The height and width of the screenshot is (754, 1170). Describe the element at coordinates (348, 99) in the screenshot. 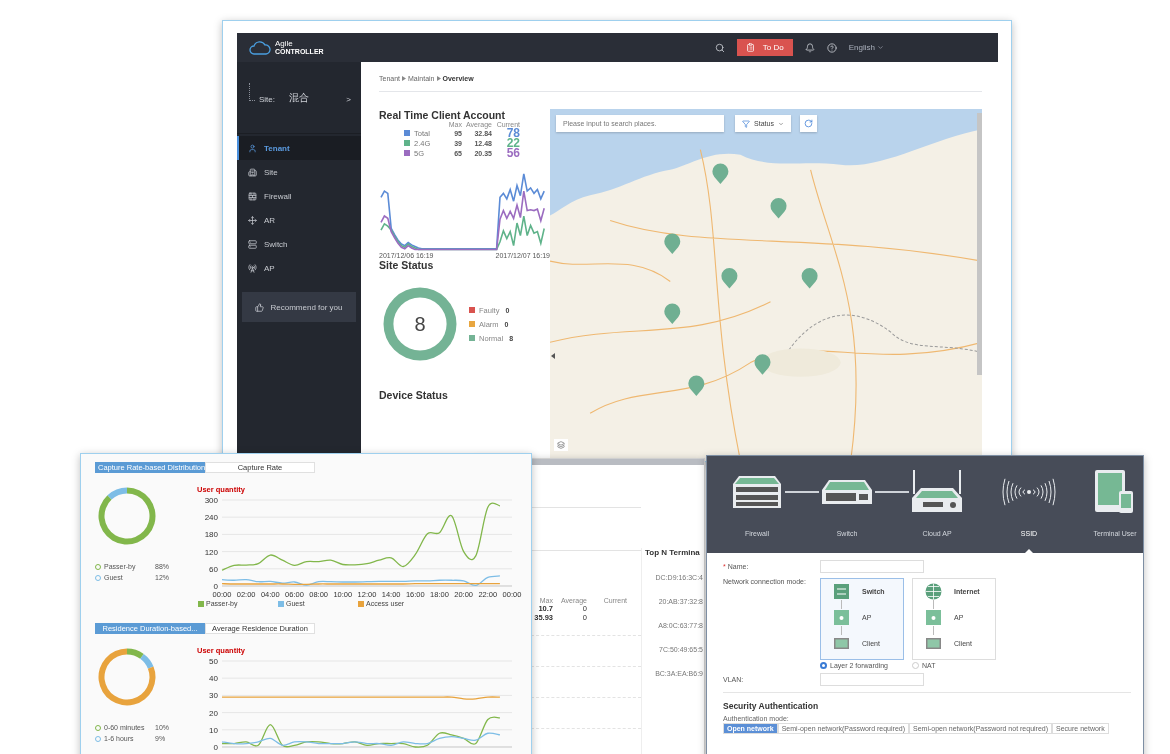

I see `chevron-text: >` at that location.